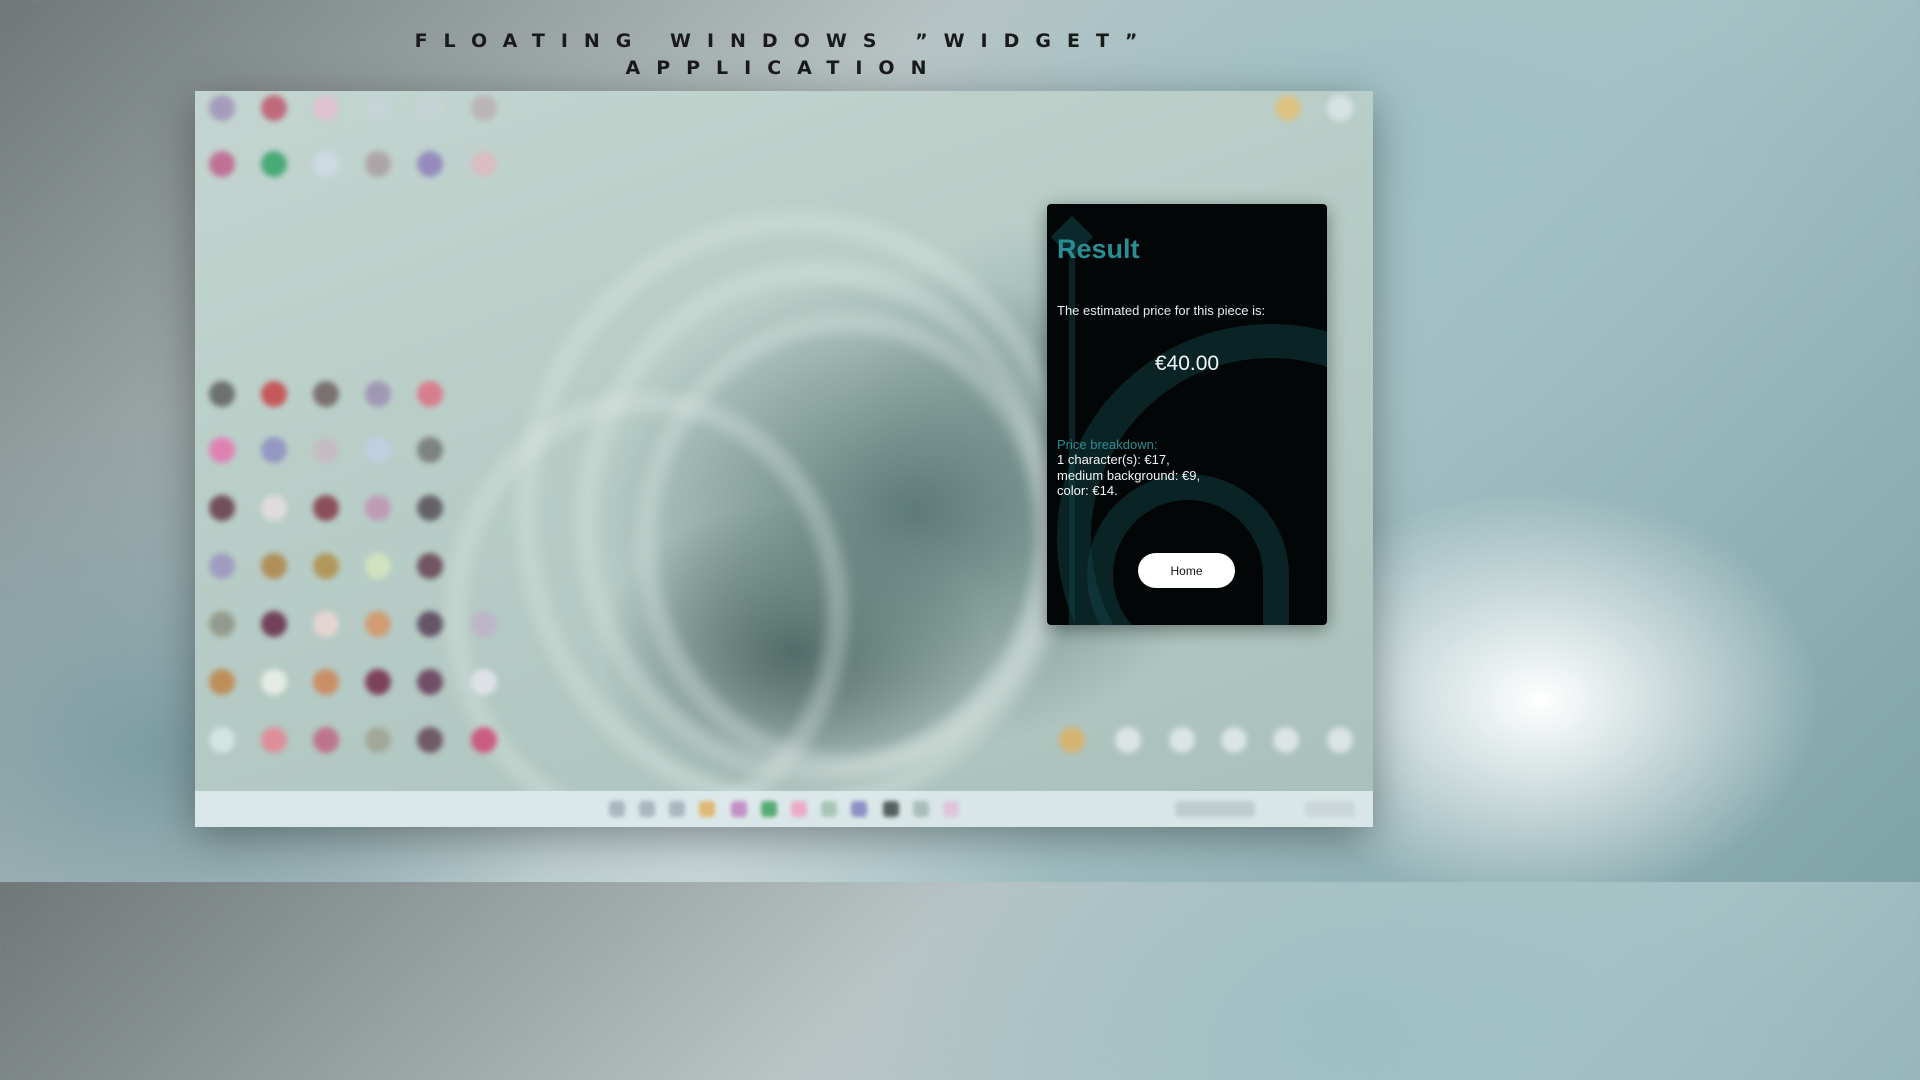  Describe the element at coordinates (1098, 249) in the screenshot. I see `widget-title: Result` at that location.